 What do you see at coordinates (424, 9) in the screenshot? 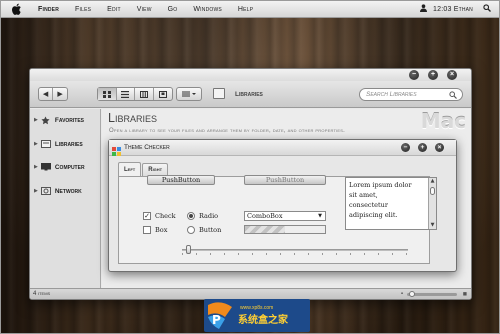
I see `user-icon` at bounding box center [424, 9].